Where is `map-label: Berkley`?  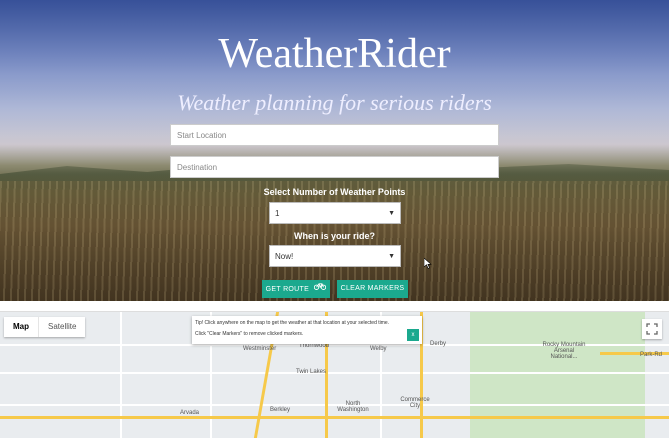 map-label: Berkley is located at coordinates (280, 410).